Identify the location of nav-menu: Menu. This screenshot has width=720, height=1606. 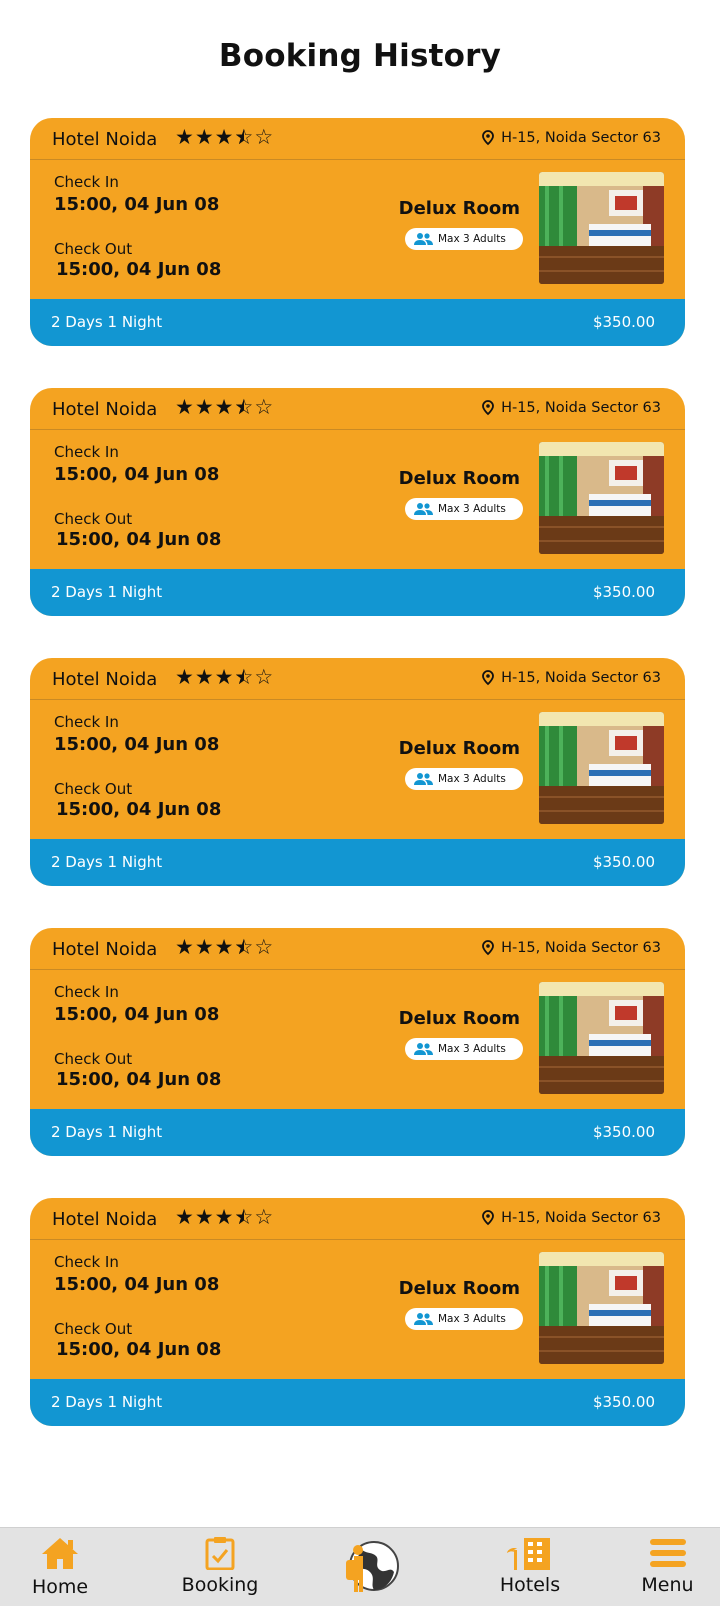
(667, 1567).